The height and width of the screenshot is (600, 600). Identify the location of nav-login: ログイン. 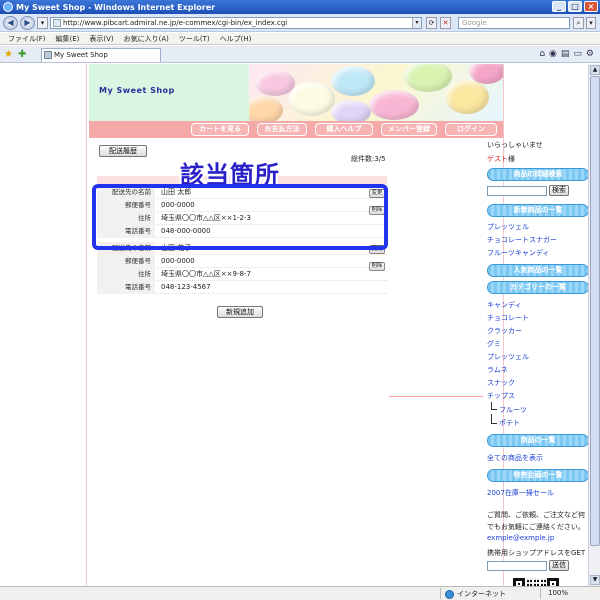
(471, 129).